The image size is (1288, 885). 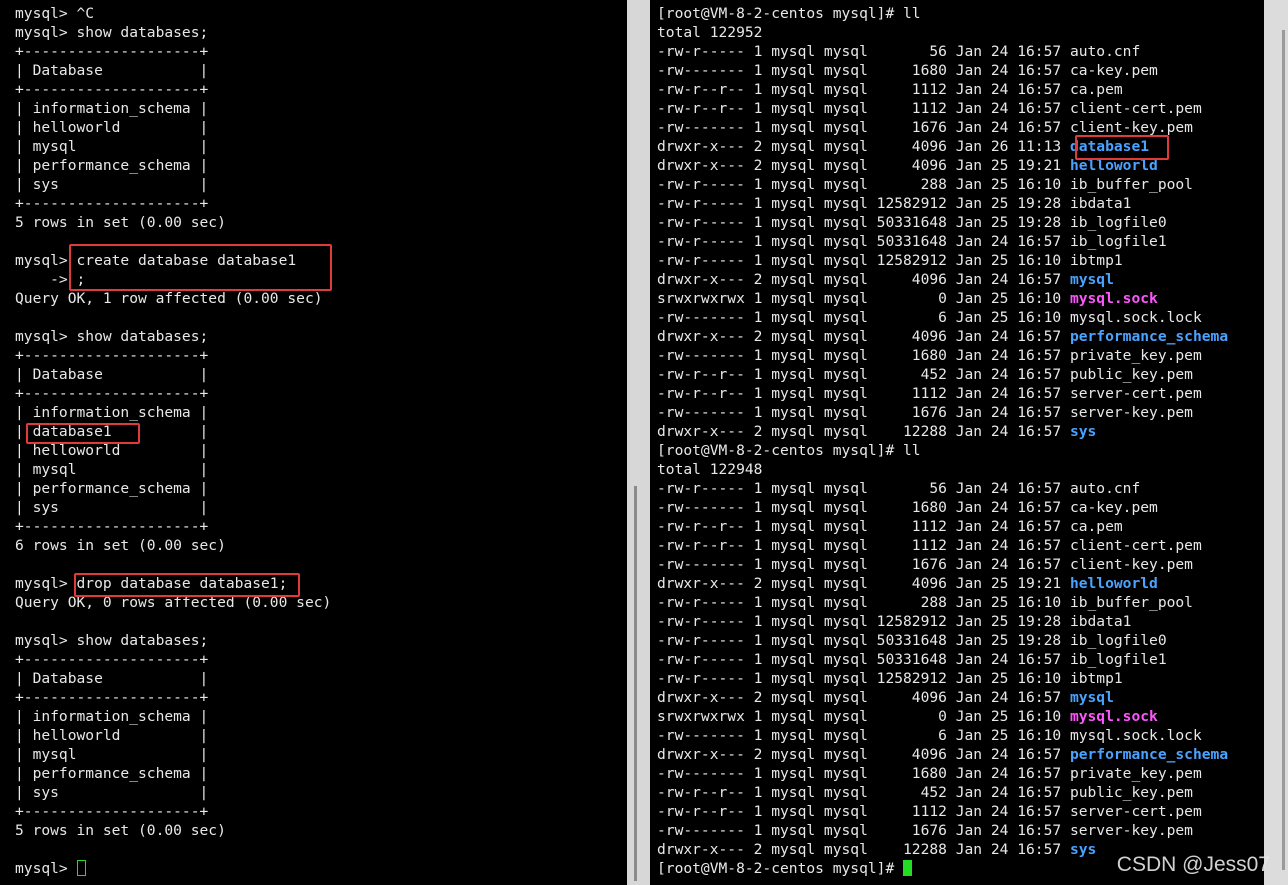 I want to click on line-text: total 122952, so click(x=710, y=32).